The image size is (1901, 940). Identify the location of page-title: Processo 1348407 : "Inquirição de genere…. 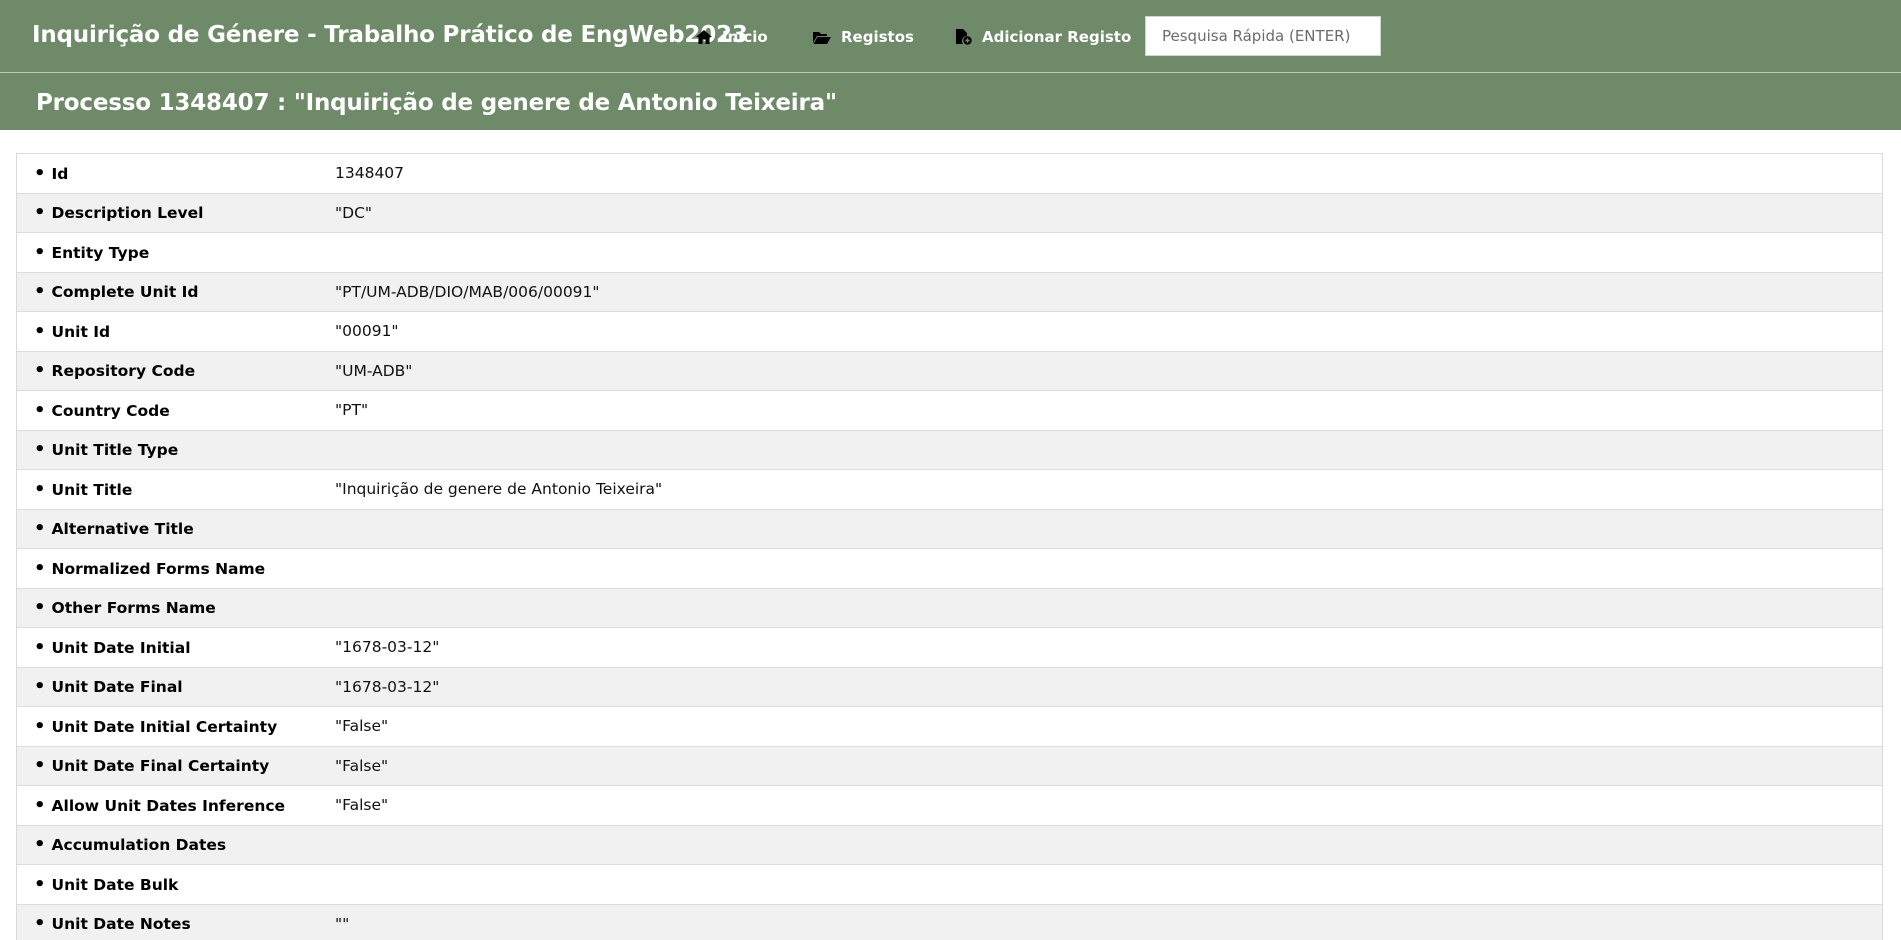
(436, 103).